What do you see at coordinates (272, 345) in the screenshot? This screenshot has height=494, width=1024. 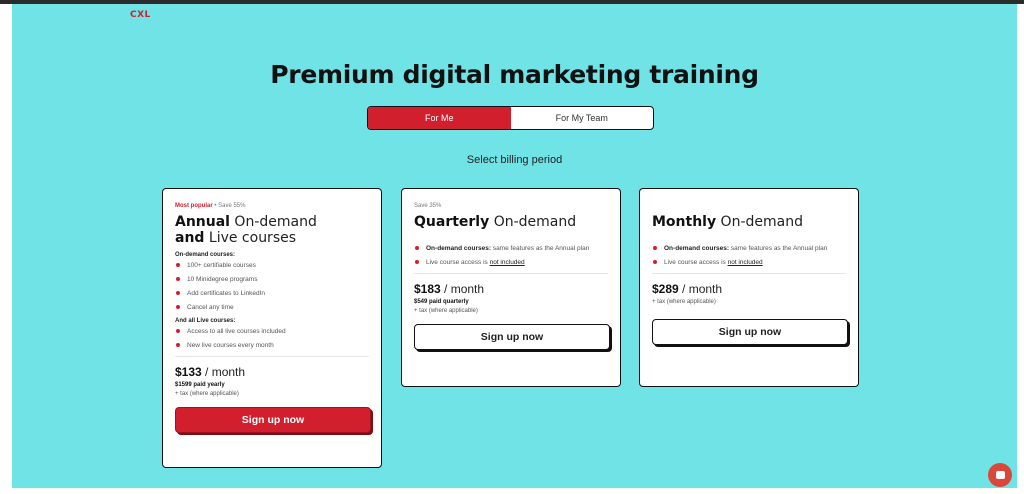 I see `feature-item: New live courses every month` at bounding box center [272, 345].